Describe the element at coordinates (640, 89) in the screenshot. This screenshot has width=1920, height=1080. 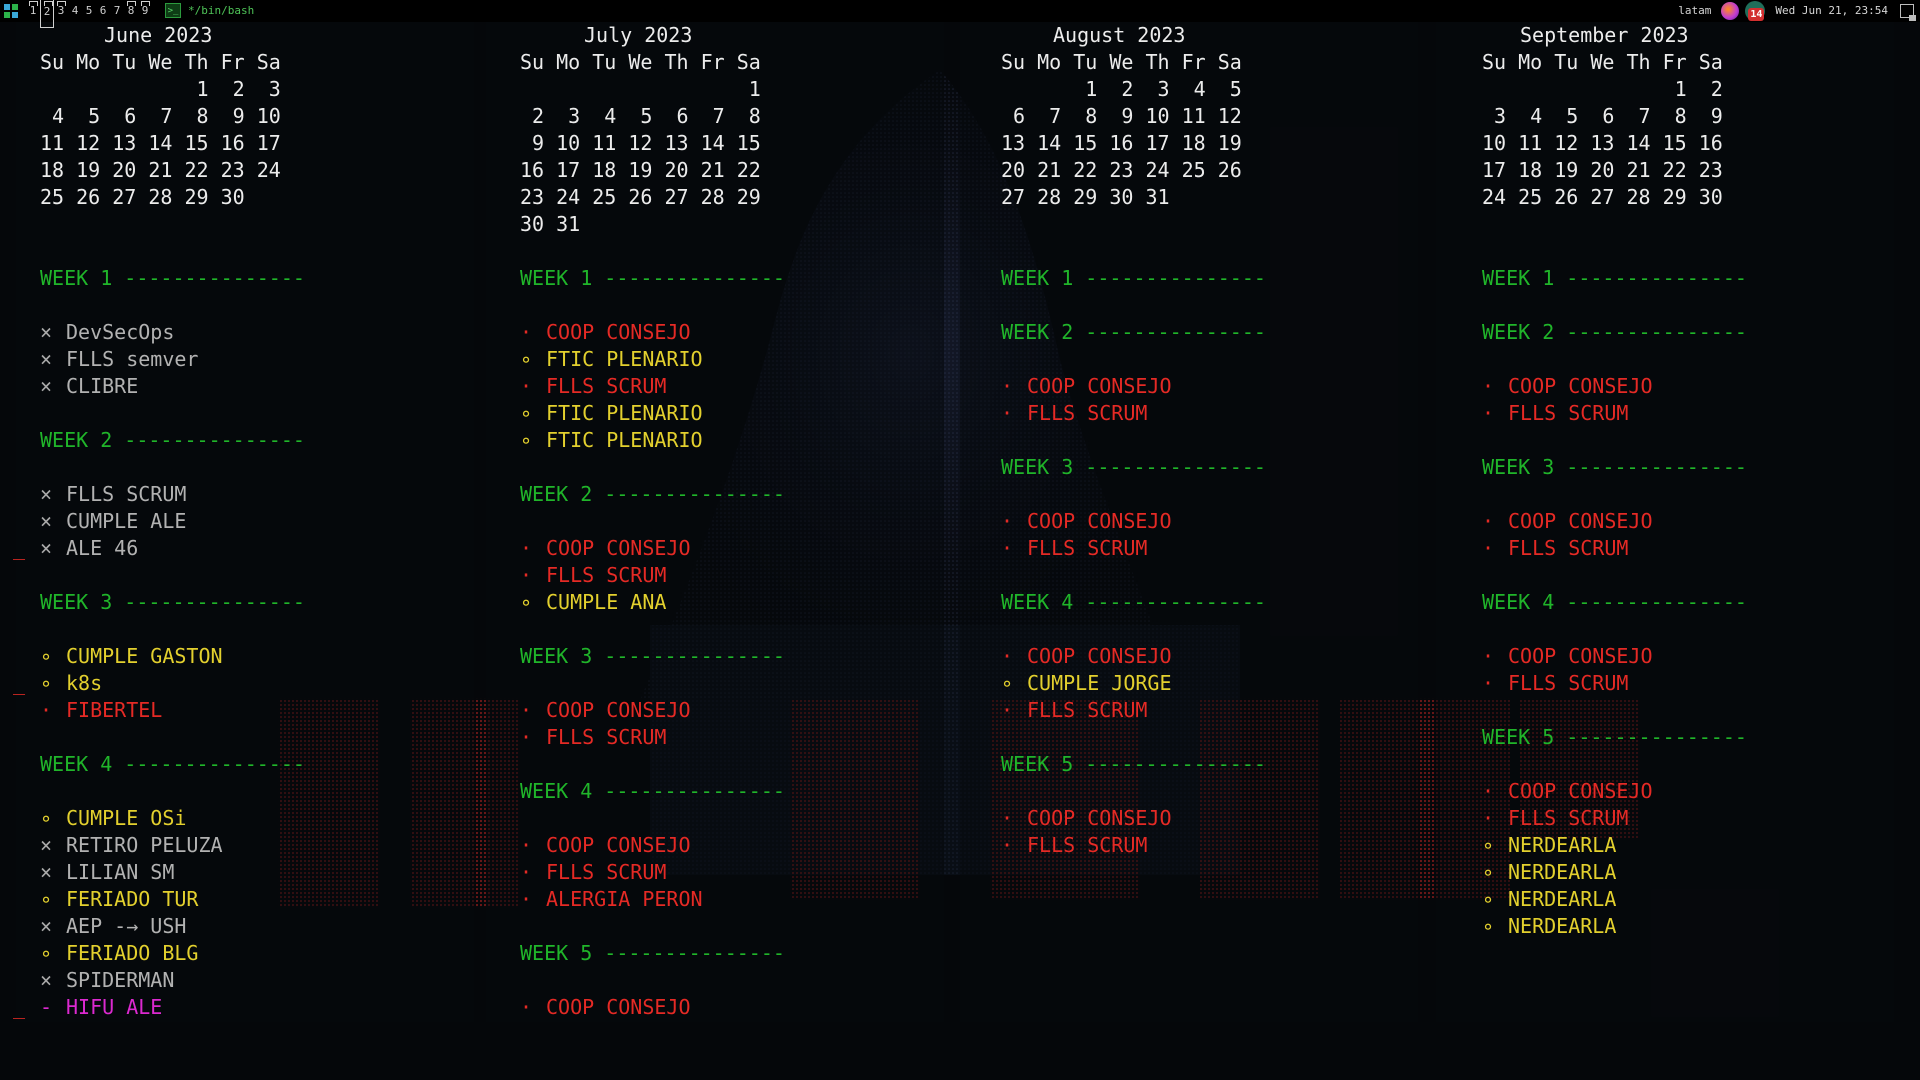
I see `calendar-week-row: 1` at that location.